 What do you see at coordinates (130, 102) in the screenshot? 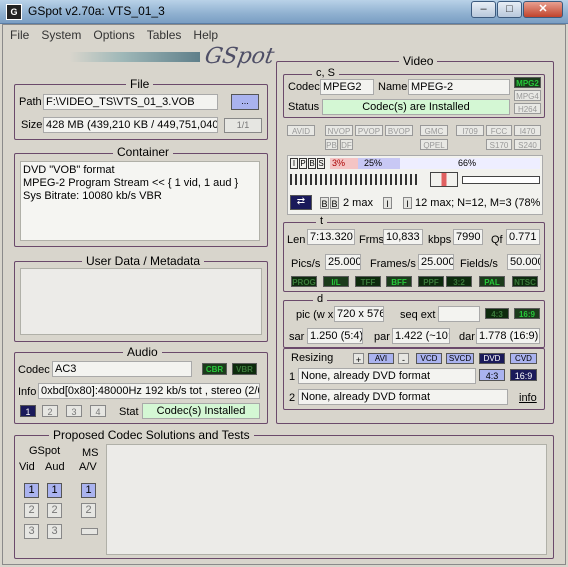
I see `path-field: F:\VIDEO_TS\VTS_01_3.VOB` at bounding box center [130, 102].